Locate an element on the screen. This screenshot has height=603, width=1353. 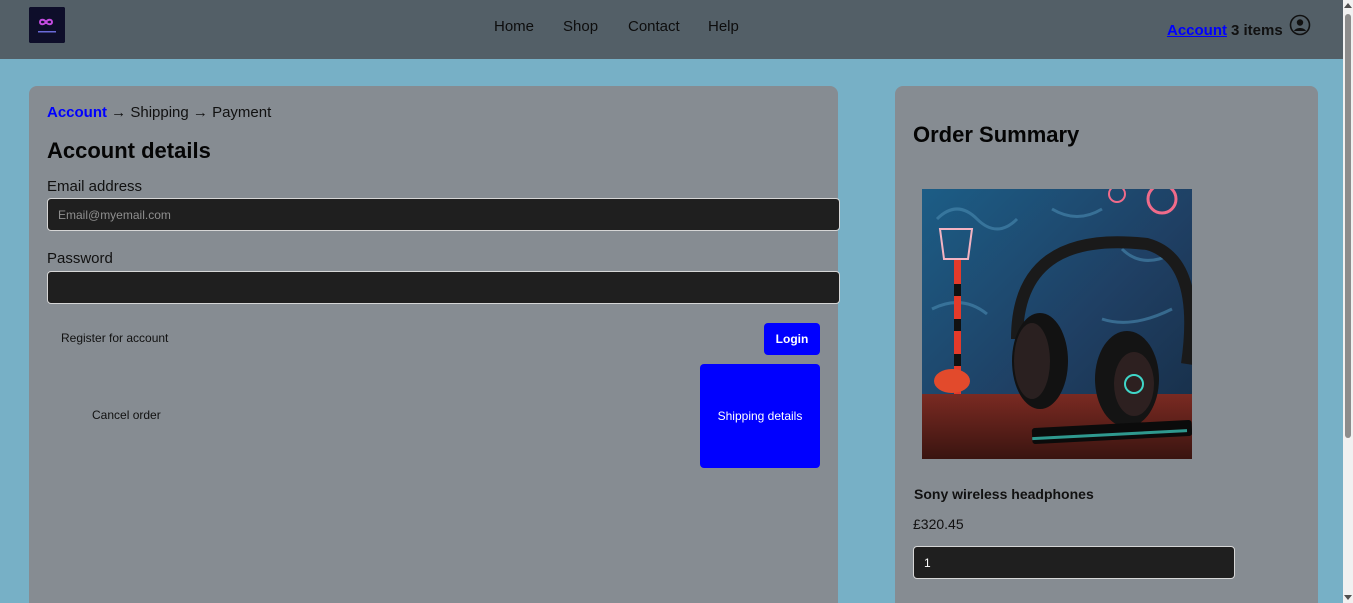
breadcrumb-shipping: Shipping is located at coordinates (159, 112).